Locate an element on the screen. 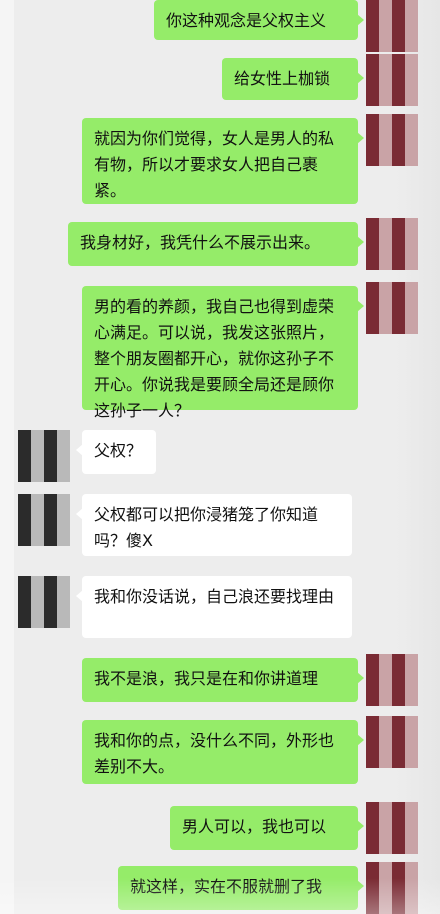  message-bubble-sent: 我身材好，我凭什么不展示出来。 is located at coordinates (216, 244).